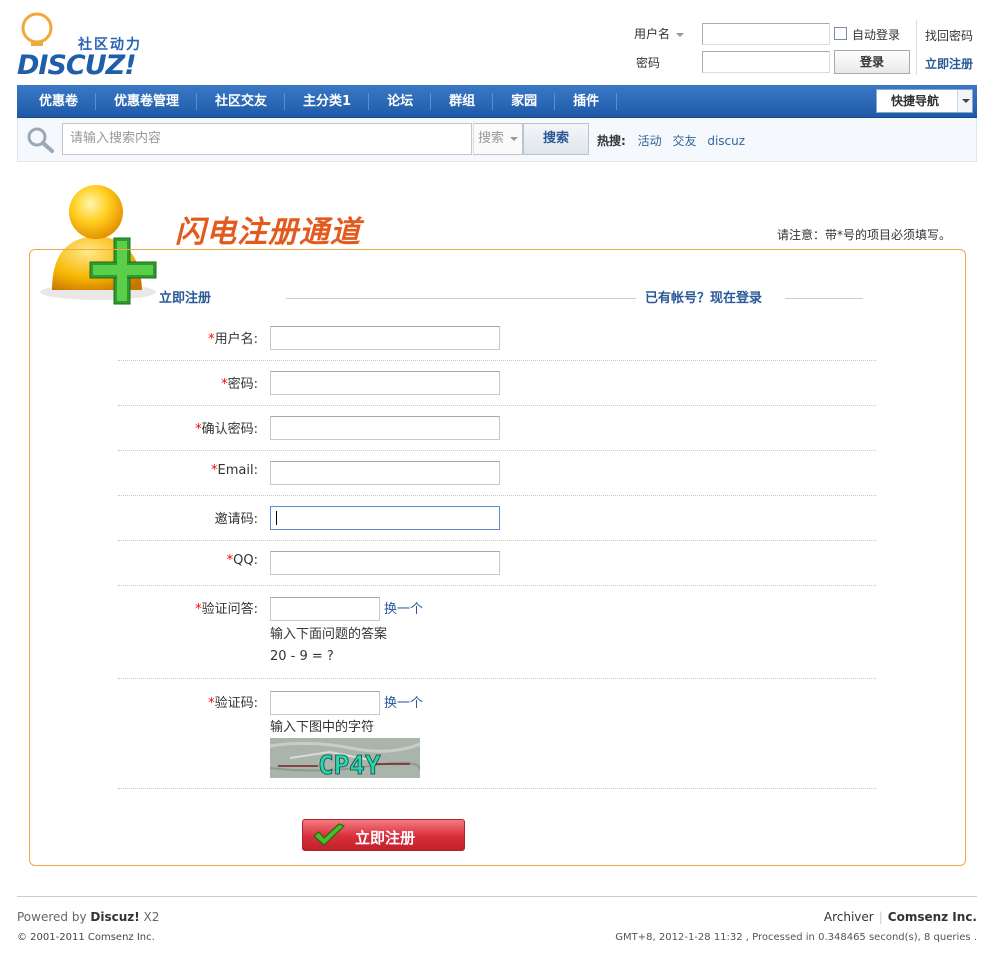 The height and width of the screenshot is (962, 993). I want to click on copyright: © 2001-2011 Comsenz Inc., so click(86, 937).